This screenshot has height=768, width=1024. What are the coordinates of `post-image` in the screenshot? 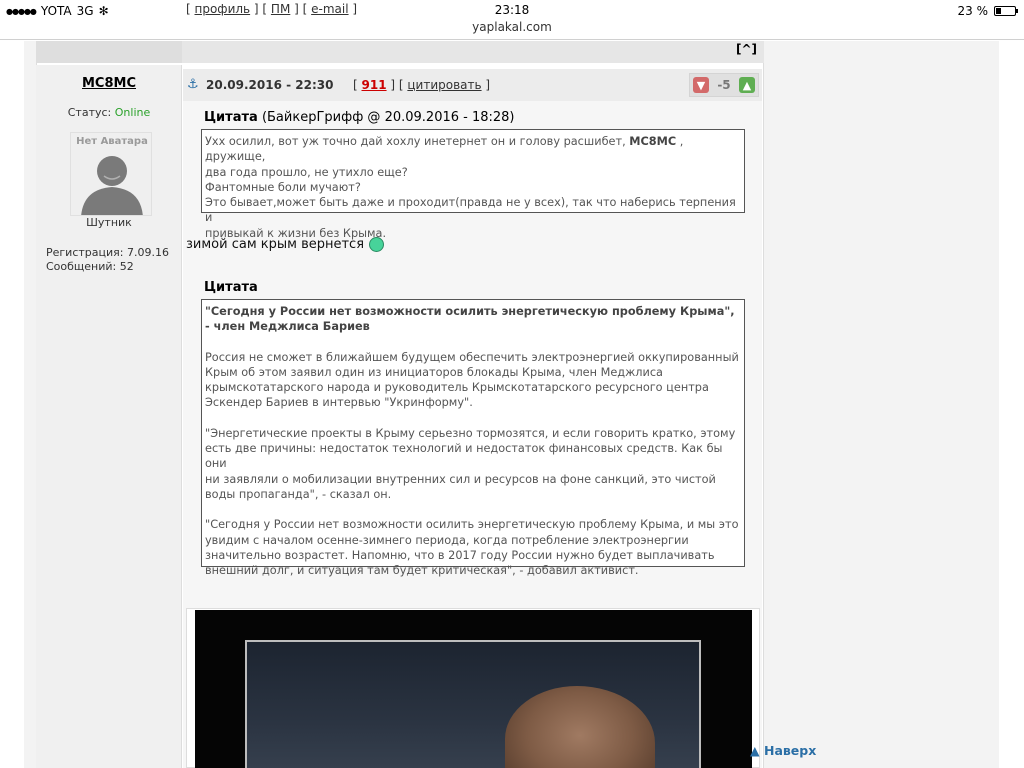 It's located at (473, 689).